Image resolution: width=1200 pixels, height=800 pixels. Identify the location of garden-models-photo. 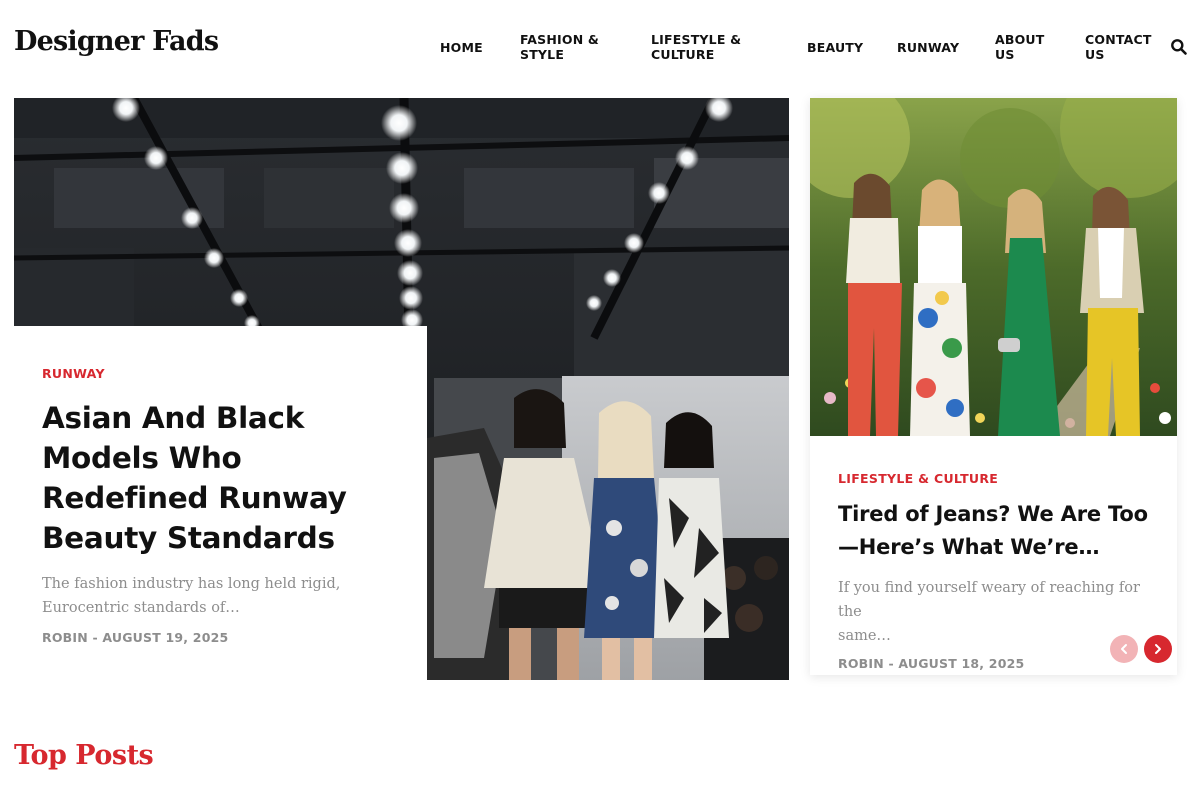
(993, 267).